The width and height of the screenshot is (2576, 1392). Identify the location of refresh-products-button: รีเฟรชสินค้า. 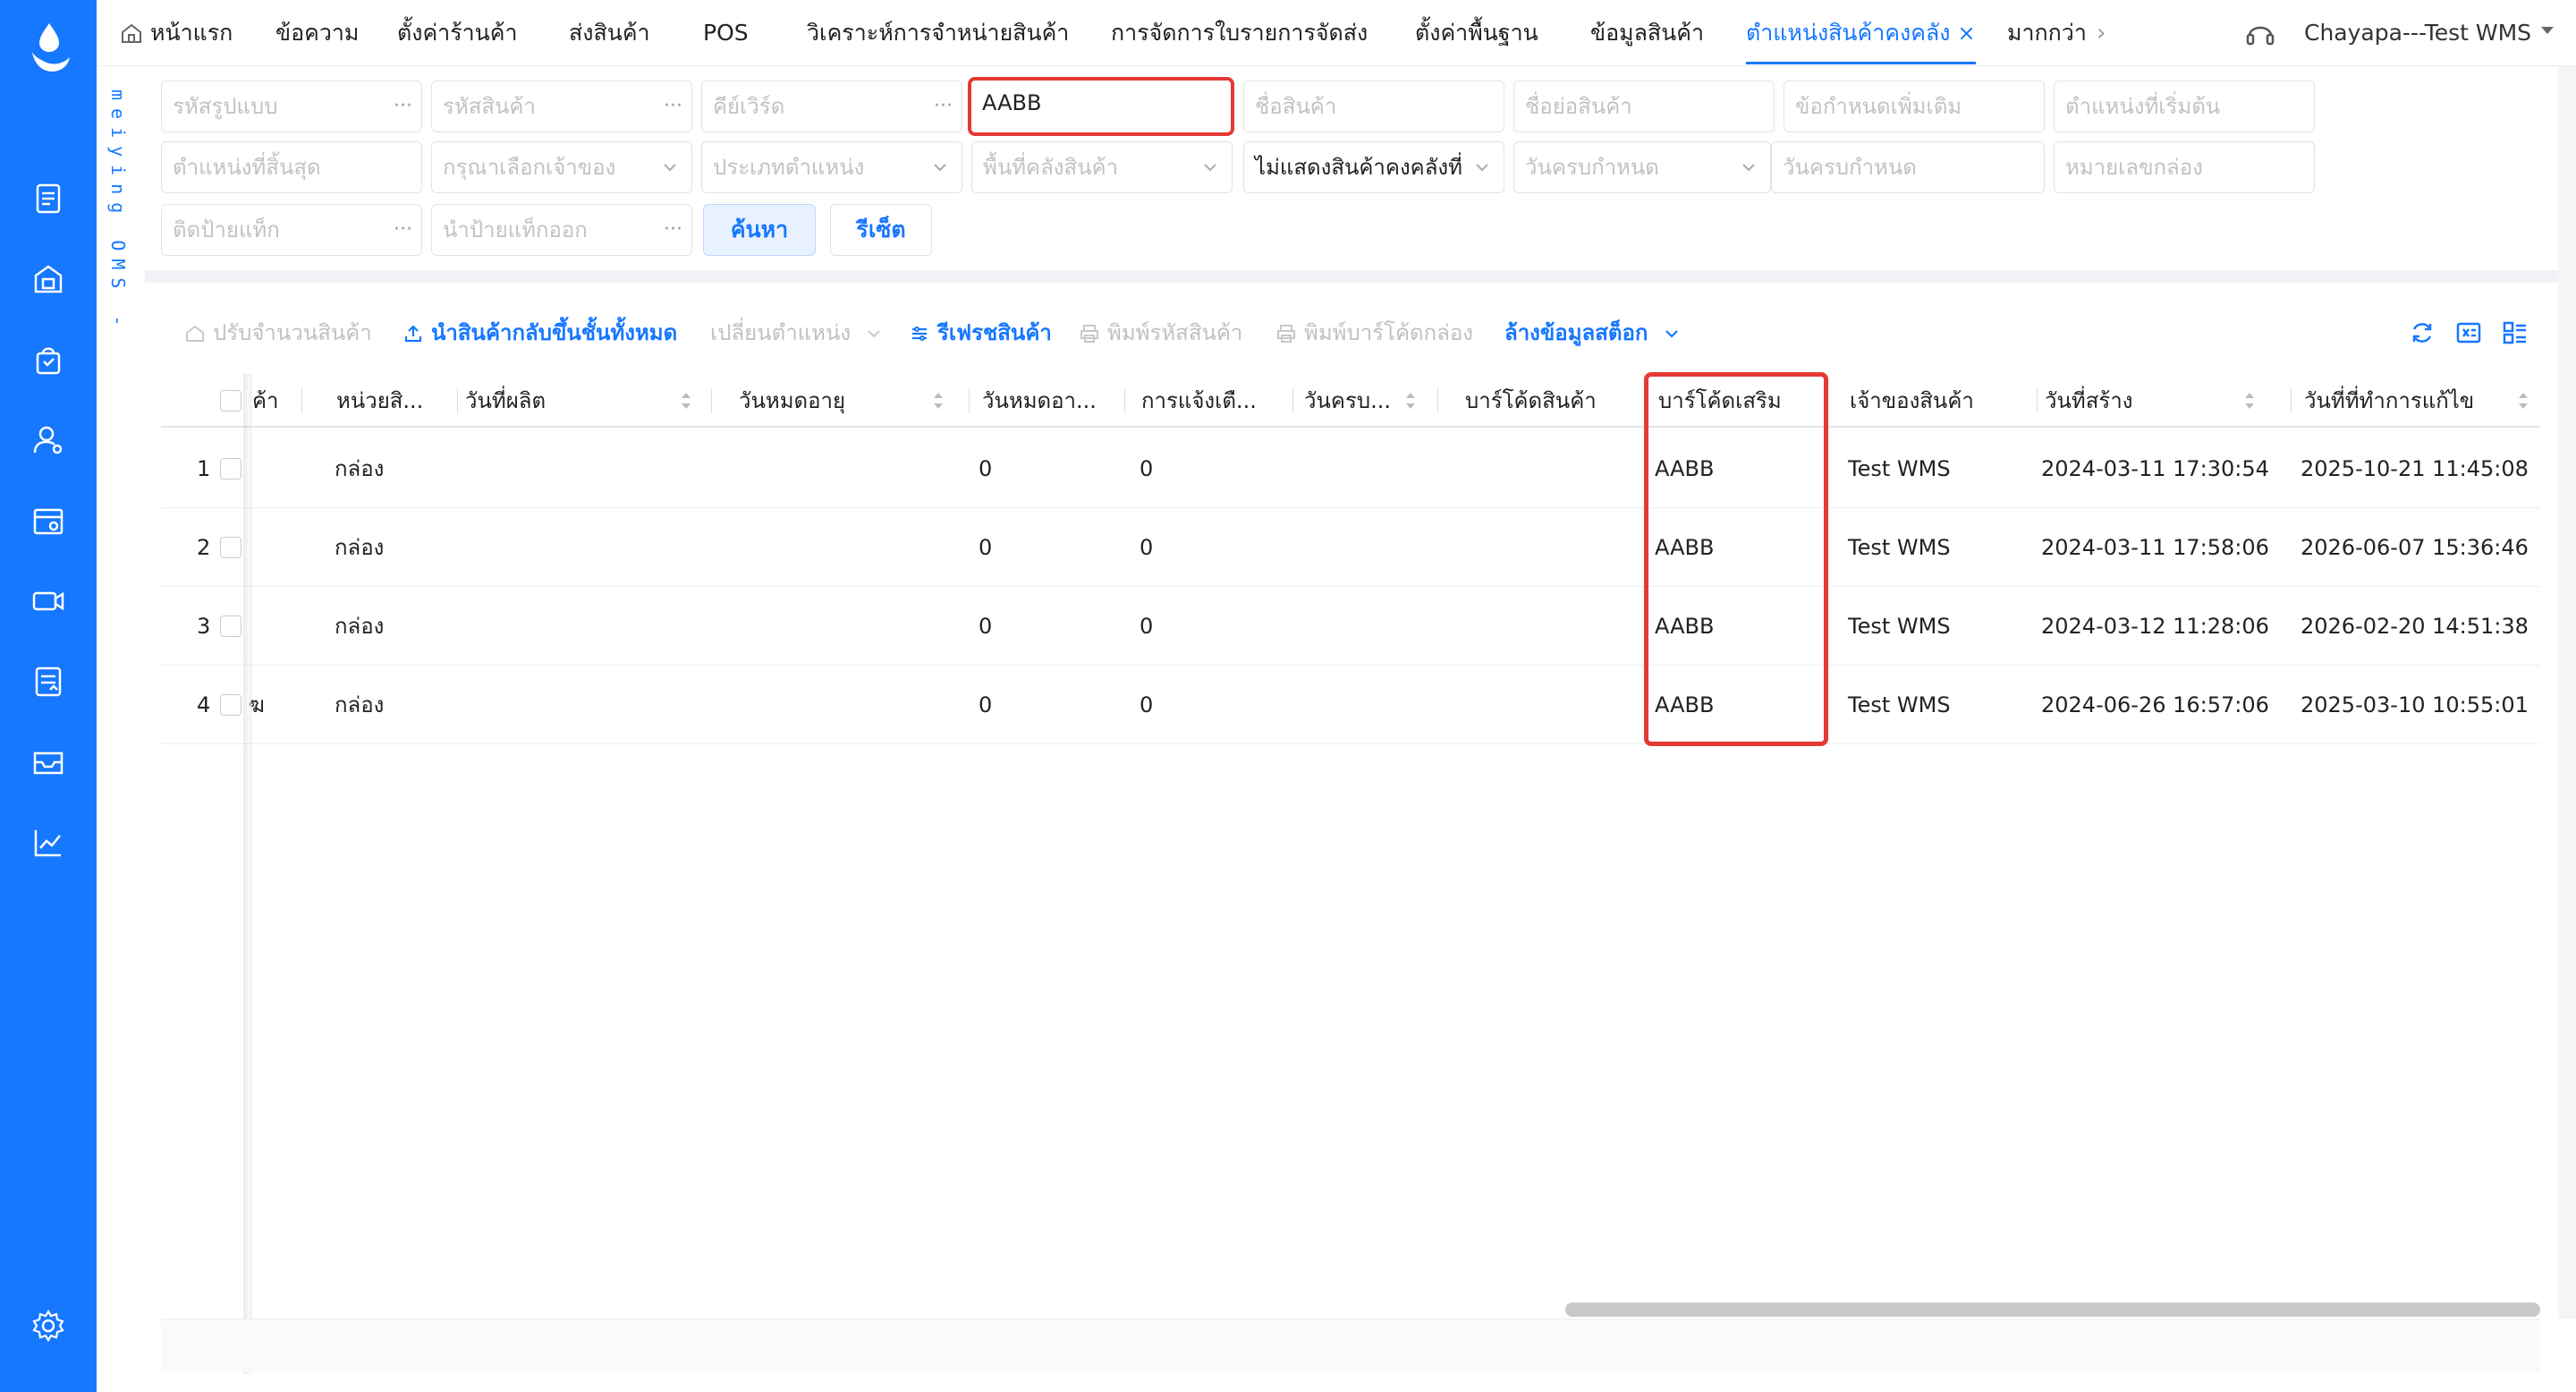
(980, 332).